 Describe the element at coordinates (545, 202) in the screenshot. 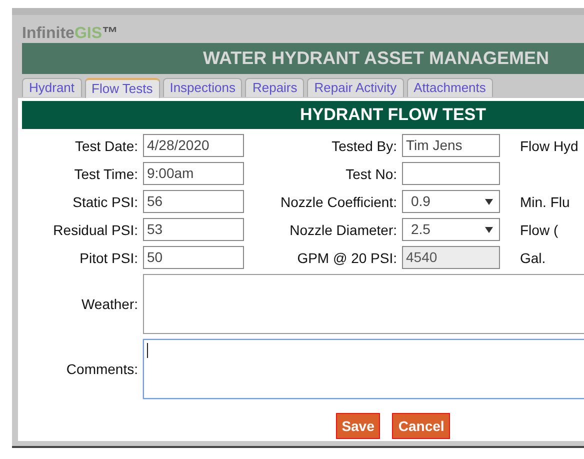

I see `field-label: Min. Flu` at that location.